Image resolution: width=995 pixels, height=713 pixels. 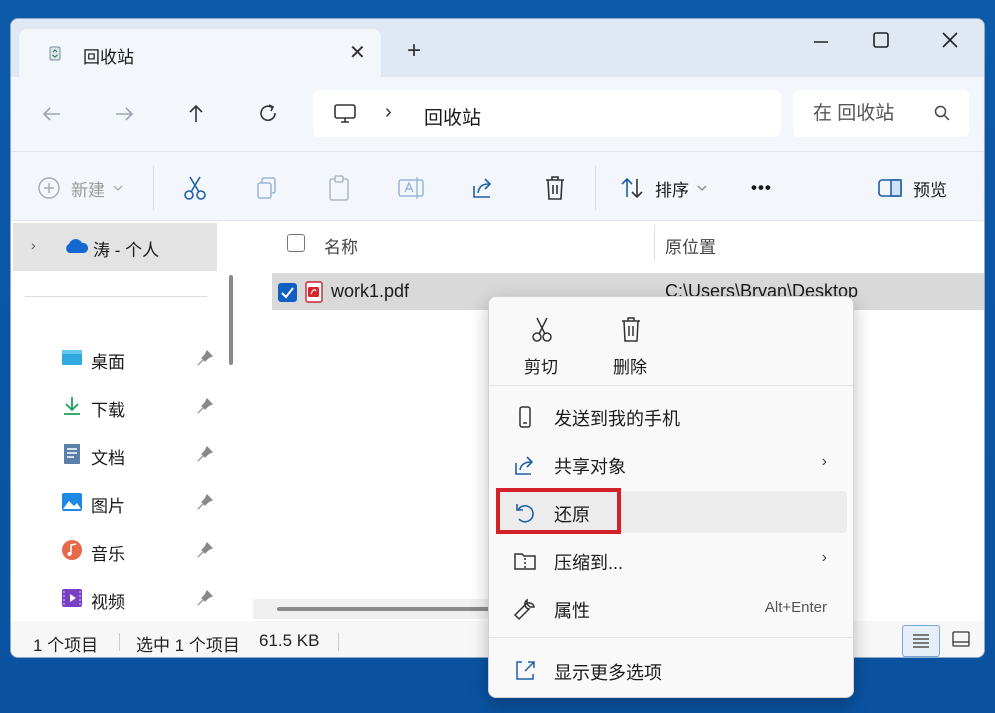 I want to click on sidebar-item-documents: 文档, so click(x=117, y=455).